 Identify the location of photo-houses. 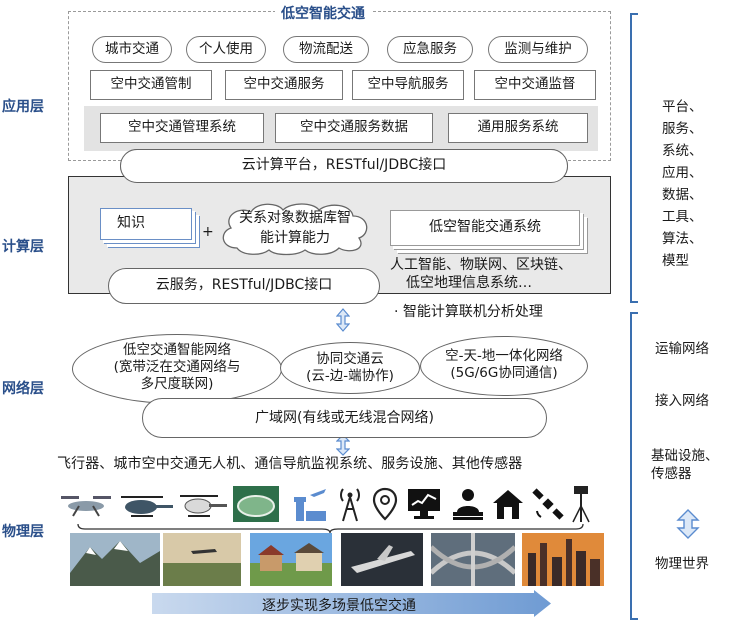
(291, 559).